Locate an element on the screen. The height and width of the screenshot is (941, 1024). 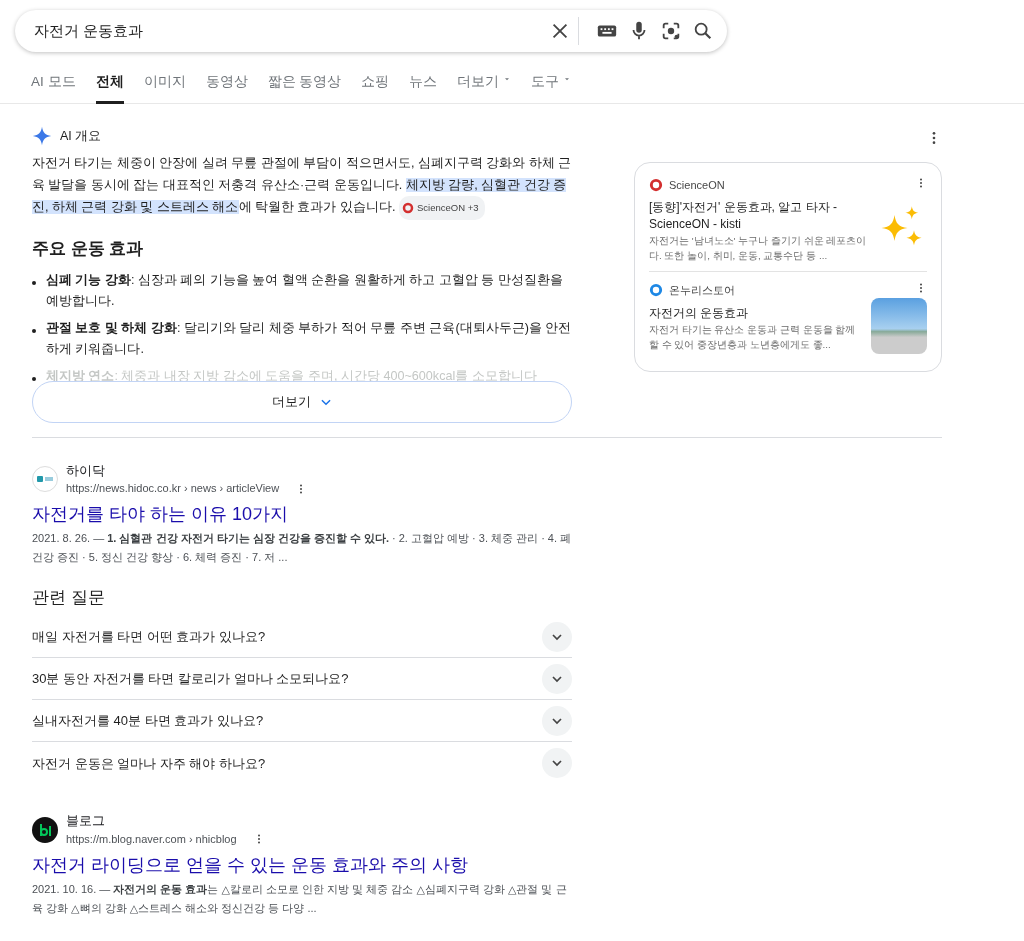
source-title: [동향]'자전거' 운동효과, 알고 타자 - ScienceON - kisti is located at coordinates (758, 215).